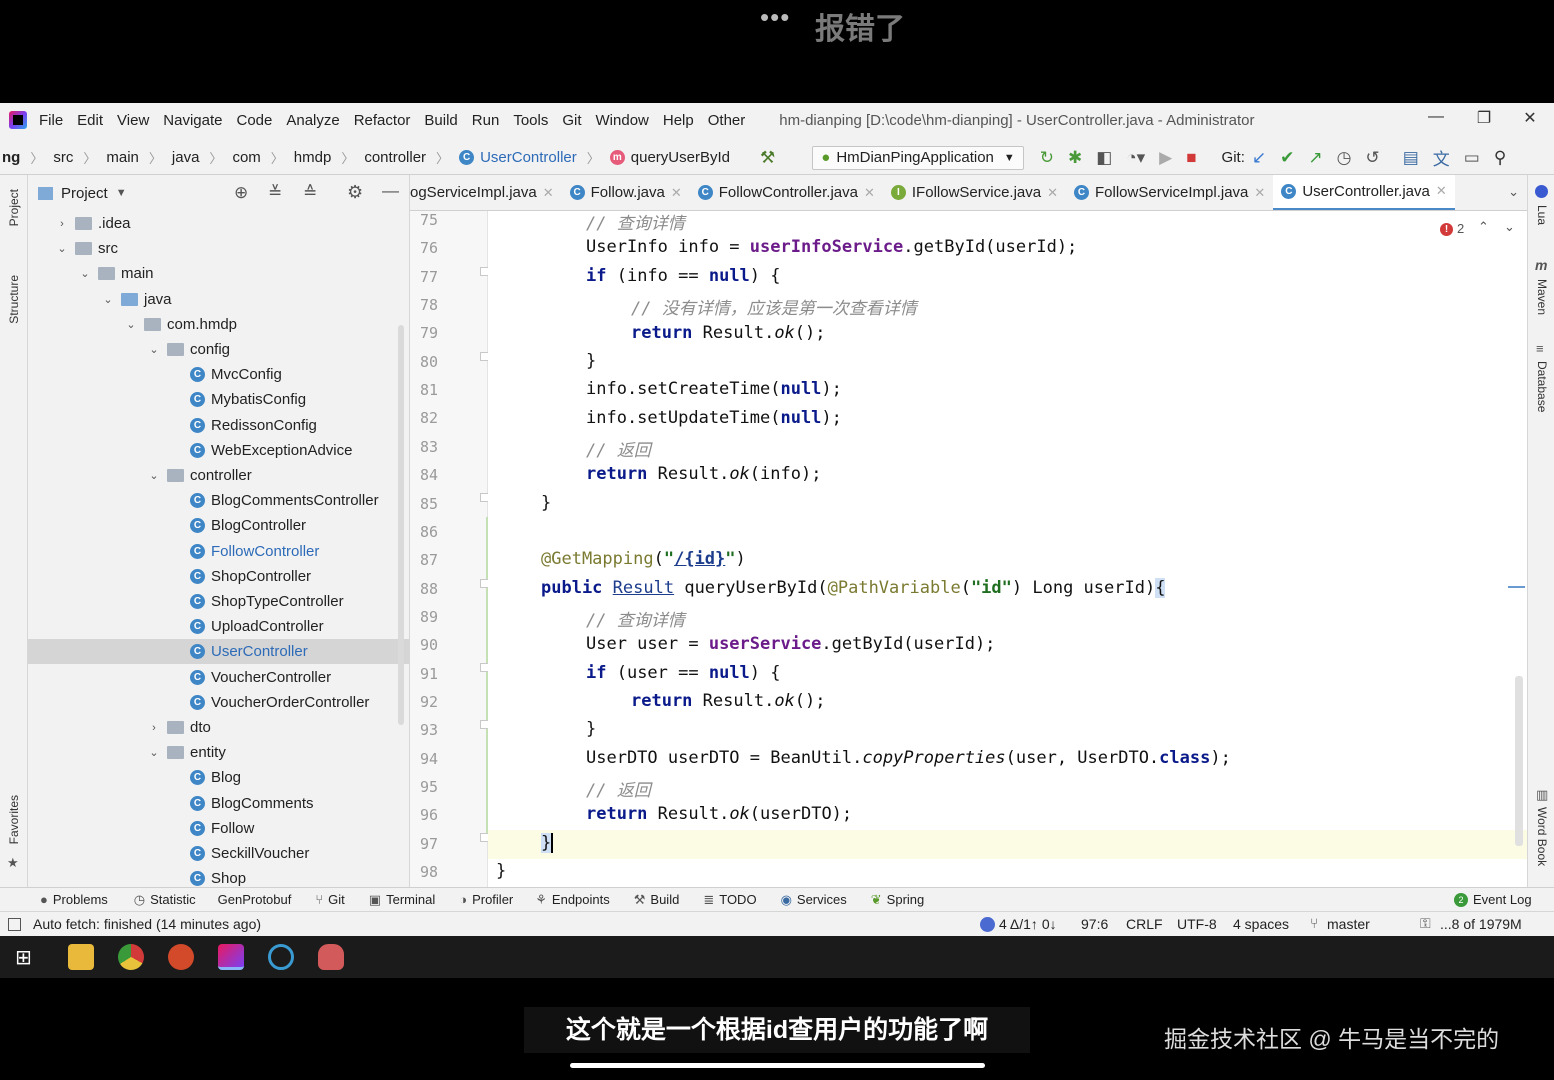  Describe the element at coordinates (669, 157) in the screenshot. I see `breadcrumb-method: m queryUserById` at that location.